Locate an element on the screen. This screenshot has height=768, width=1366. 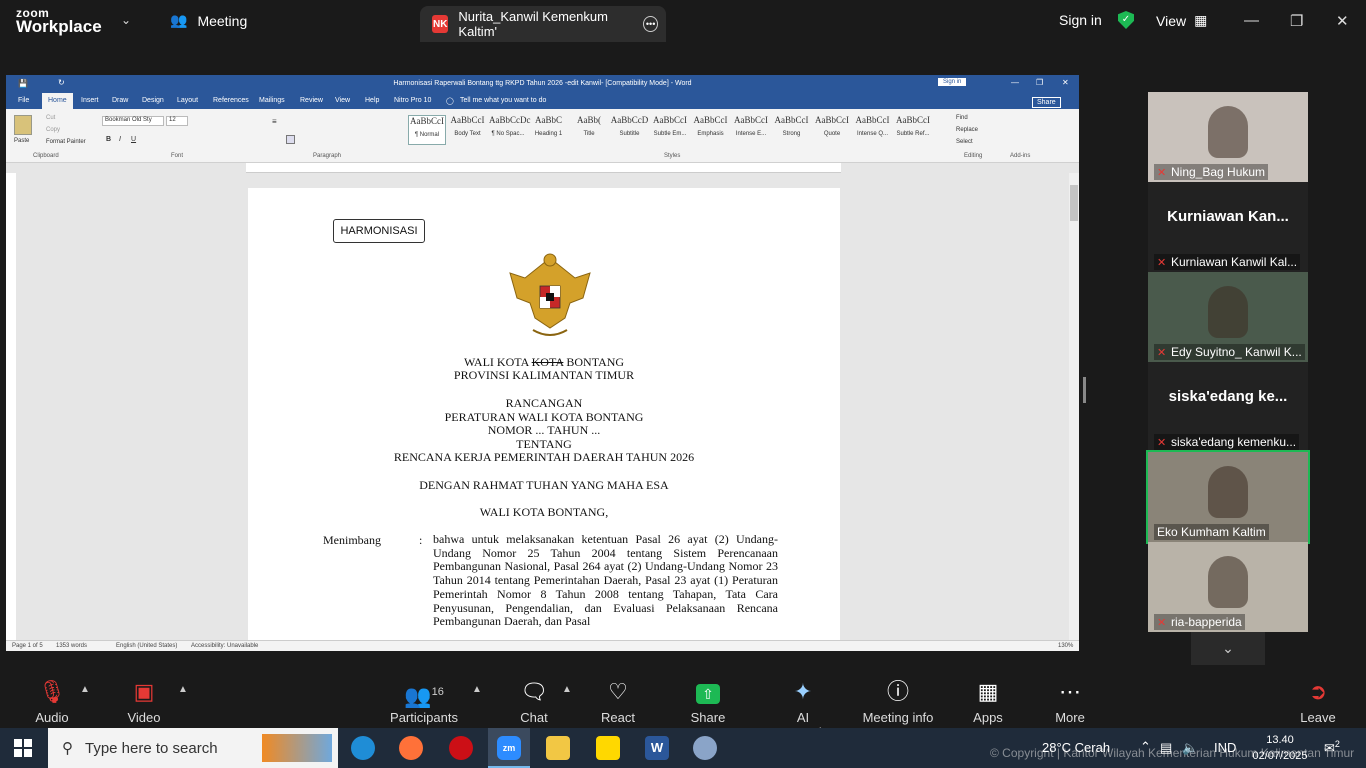
paste-icon is located at coordinates (23, 125).